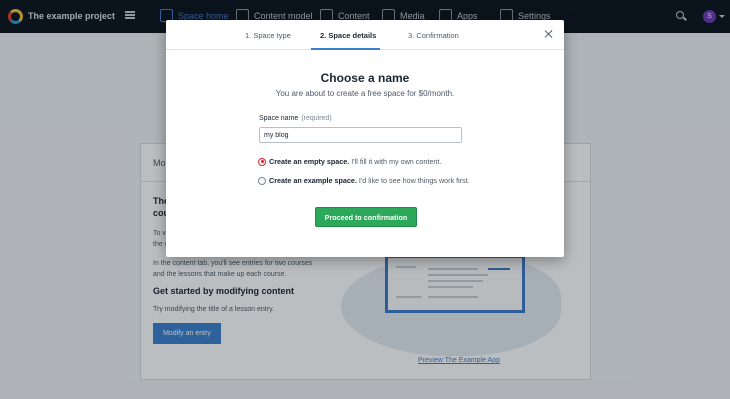 The image size is (730, 399). What do you see at coordinates (345, 49) in the screenshot?
I see `active-step-indicator` at bounding box center [345, 49].